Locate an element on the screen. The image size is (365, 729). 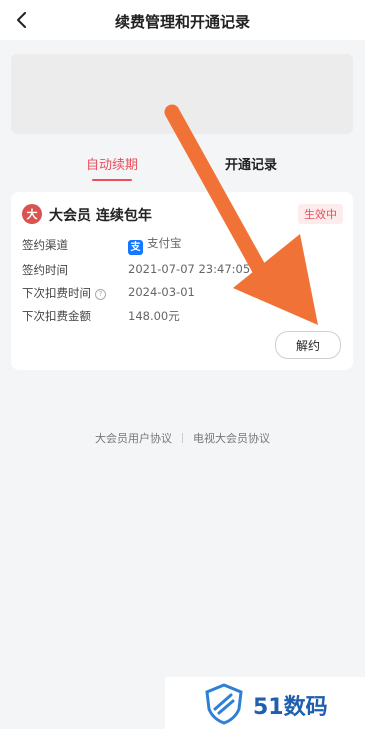
shield-logo-icon is located at coordinates (224, 704).